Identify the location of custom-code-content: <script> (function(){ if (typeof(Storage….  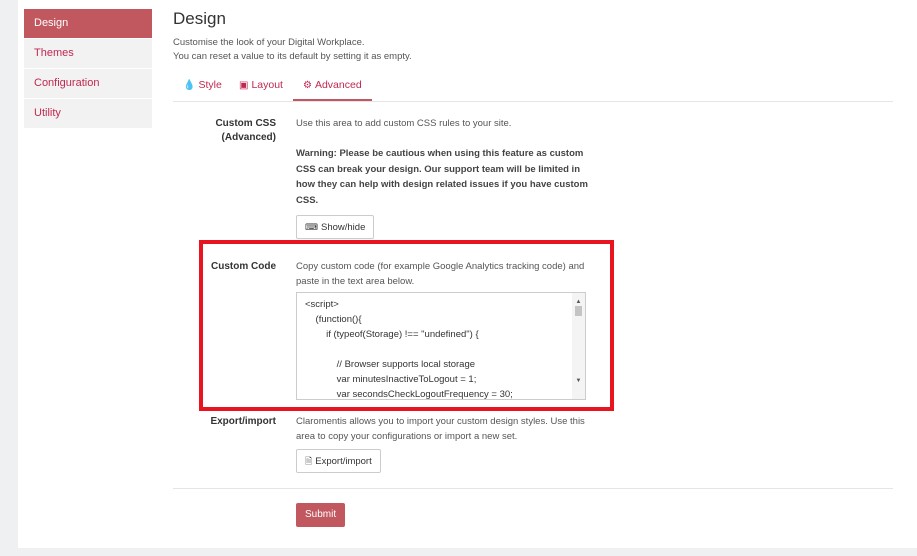
(441, 346).